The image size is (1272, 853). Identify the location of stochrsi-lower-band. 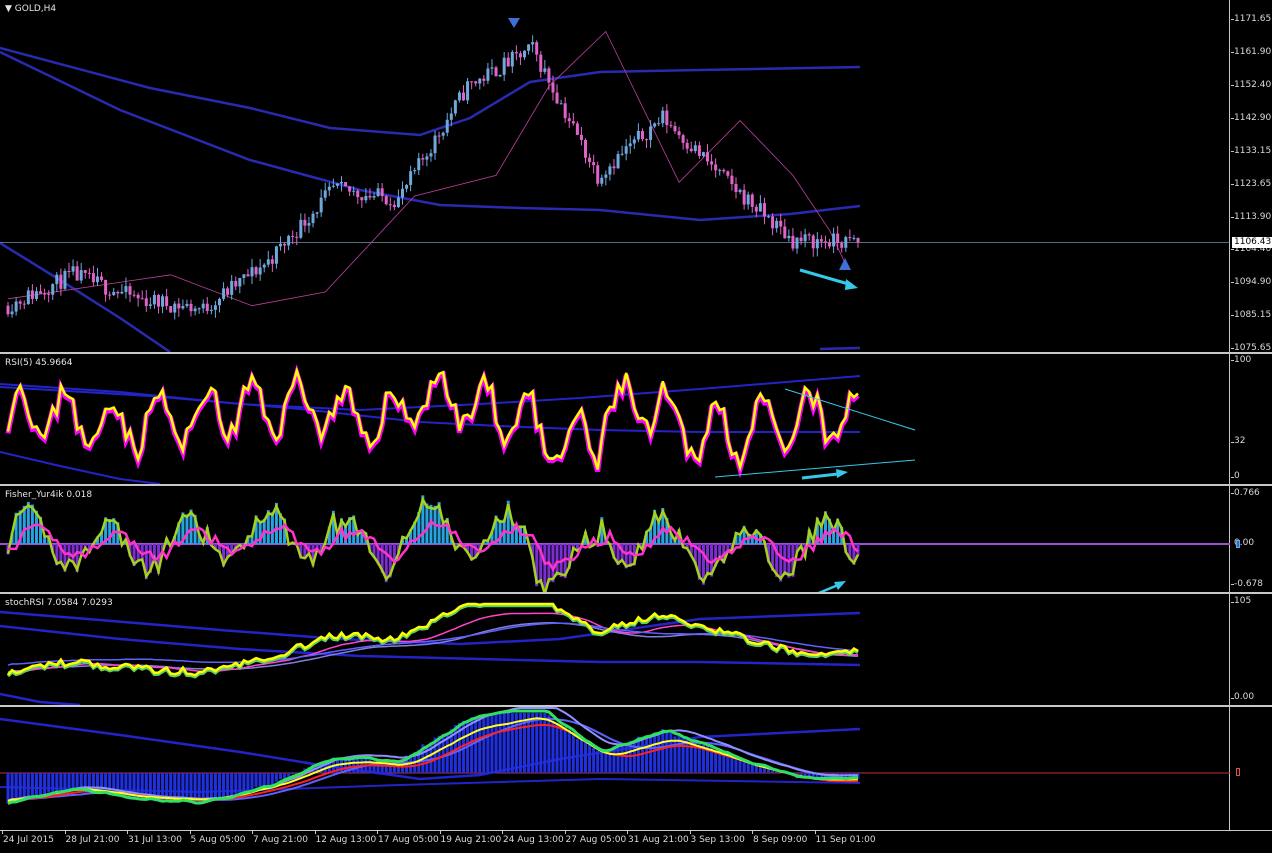
(40, 699).